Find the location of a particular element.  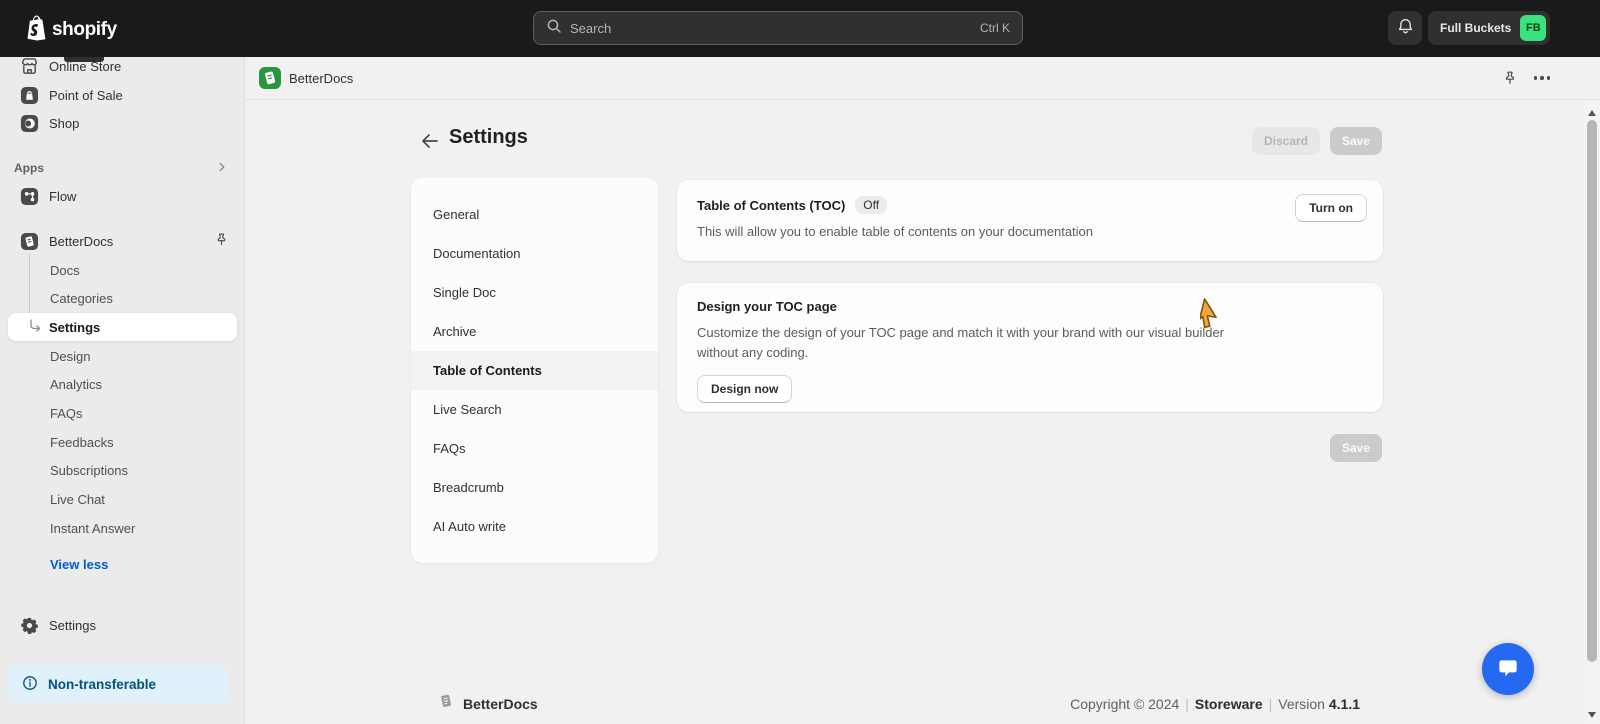

sidebar-section-apps: Apps is located at coordinates (122, 168).